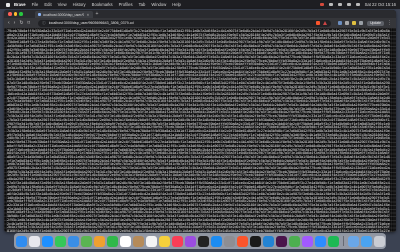 The image size is (400, 252). I want to click on dock, so click(200, 241).